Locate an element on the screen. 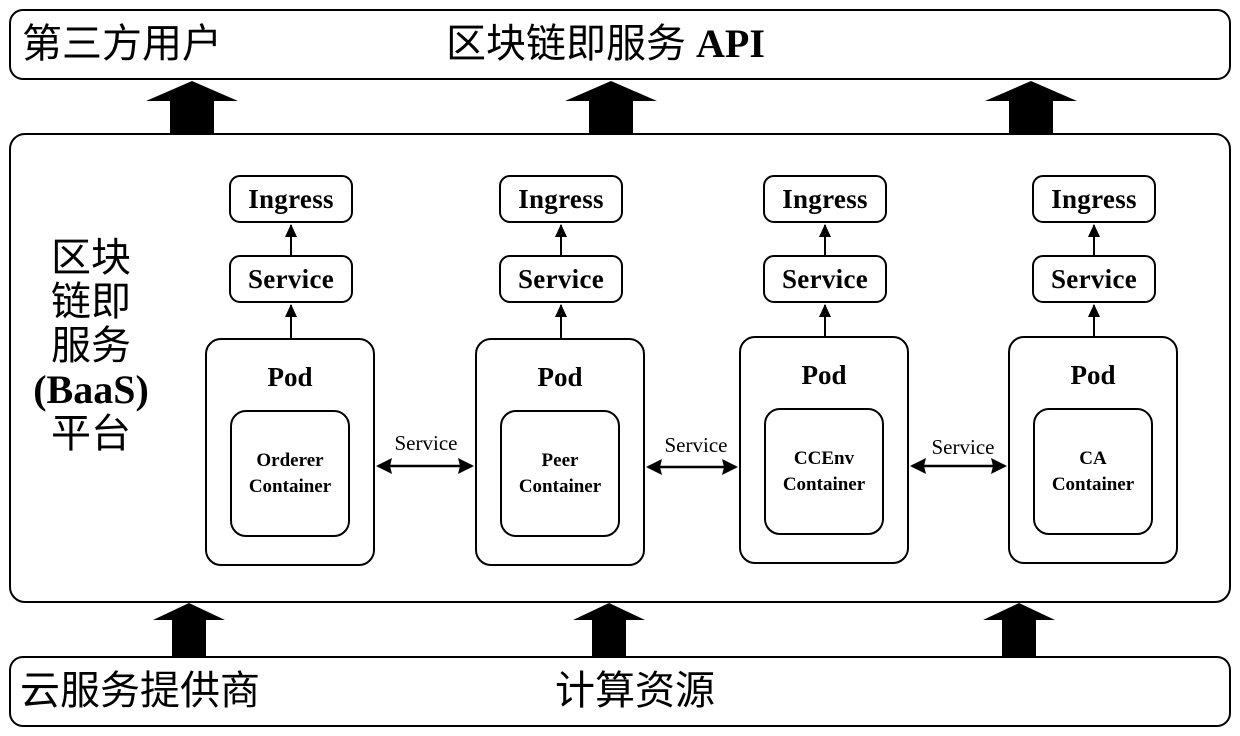 The width and height of the screenshot is (1240, 736). baas-api-label-cn: 区块链即服务 is located at coordinates (566, 43).